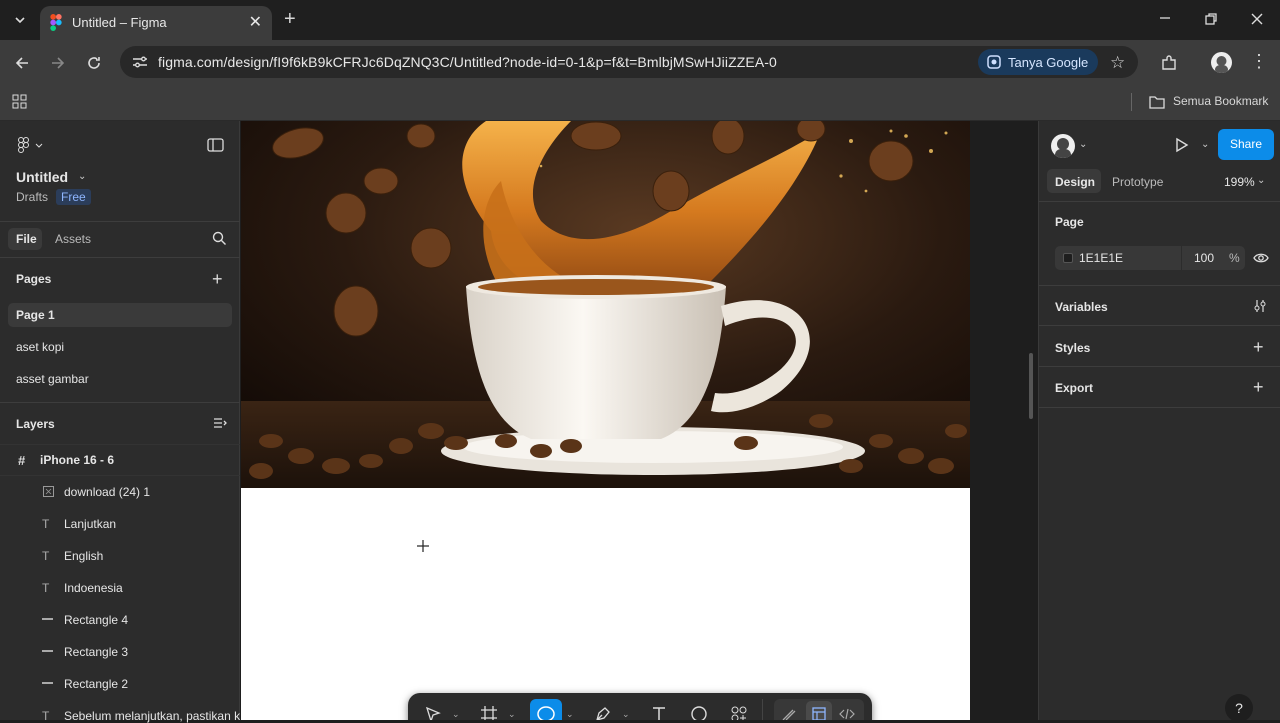 Image resolution: width=1280 pixels, height=723 pixels. I want to click on apps-grid-icon, so click(20, 104).